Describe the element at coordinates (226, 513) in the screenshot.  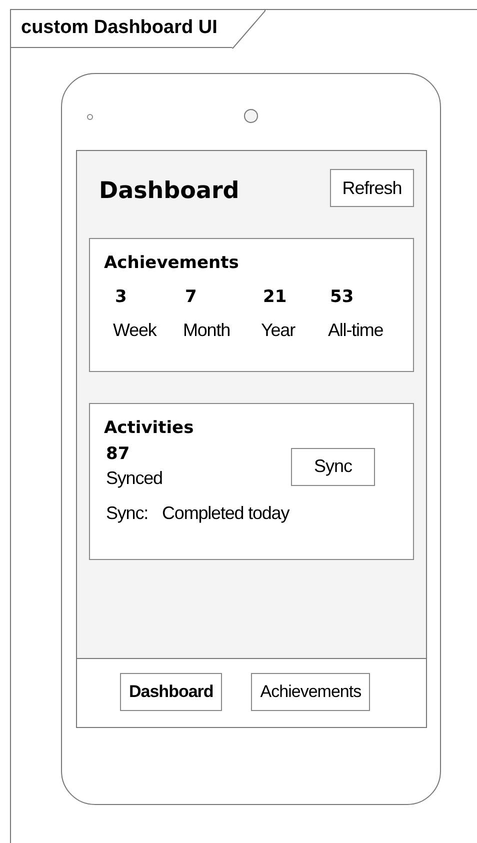
I see `sync-status-value: Completed today` at that location.